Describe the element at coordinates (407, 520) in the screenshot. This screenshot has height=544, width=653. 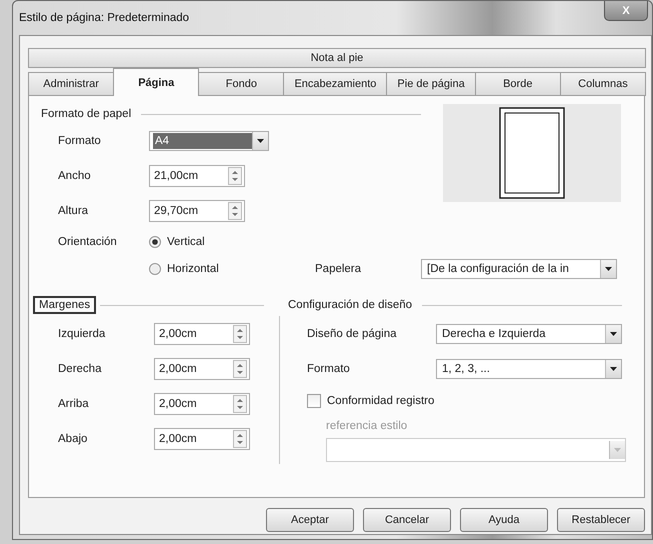
I see `dialog-button: Cancelar` at that location.